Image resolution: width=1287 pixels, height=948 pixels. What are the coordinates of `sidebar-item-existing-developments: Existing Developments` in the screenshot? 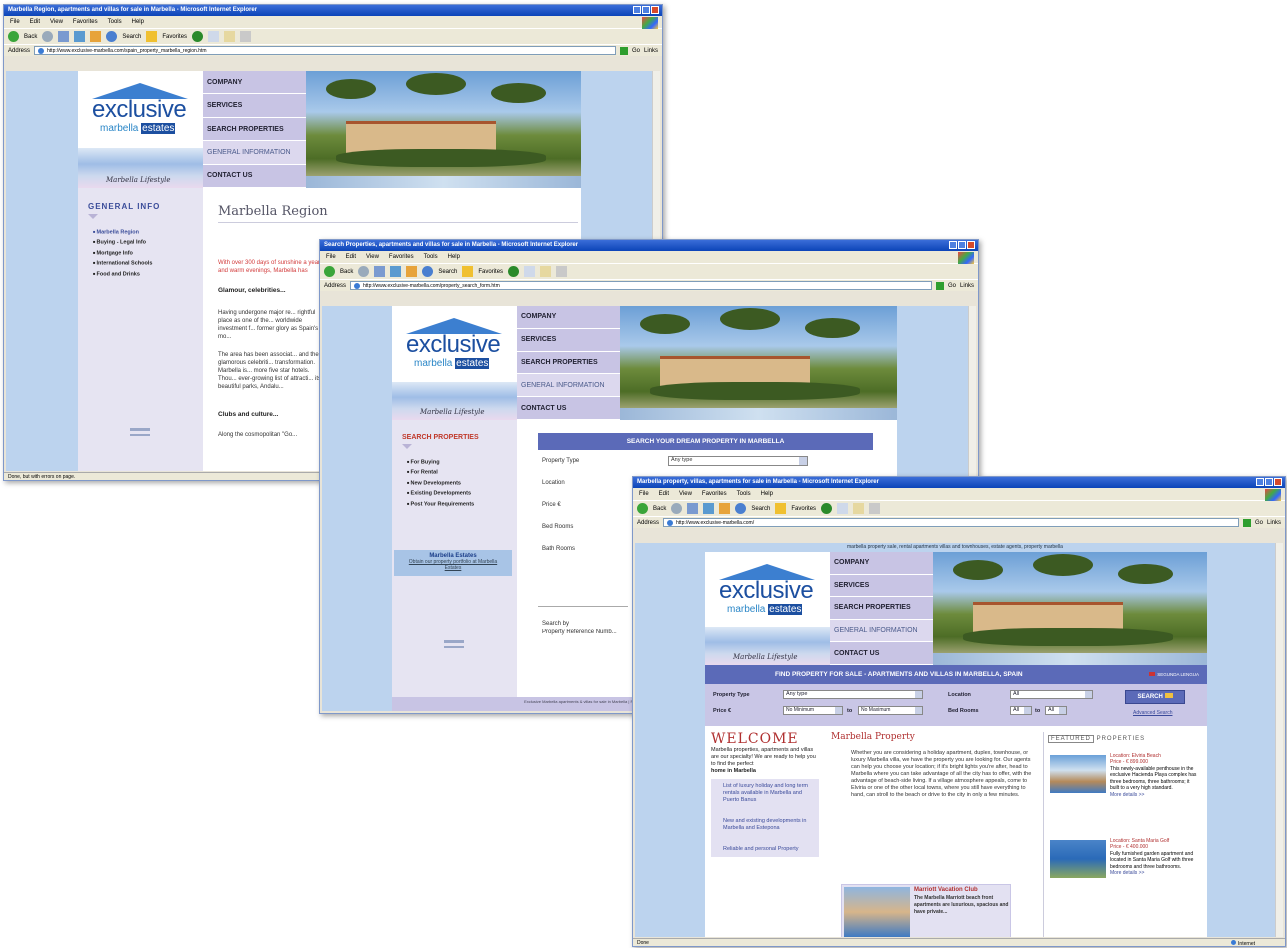 It's located at (457, 493).